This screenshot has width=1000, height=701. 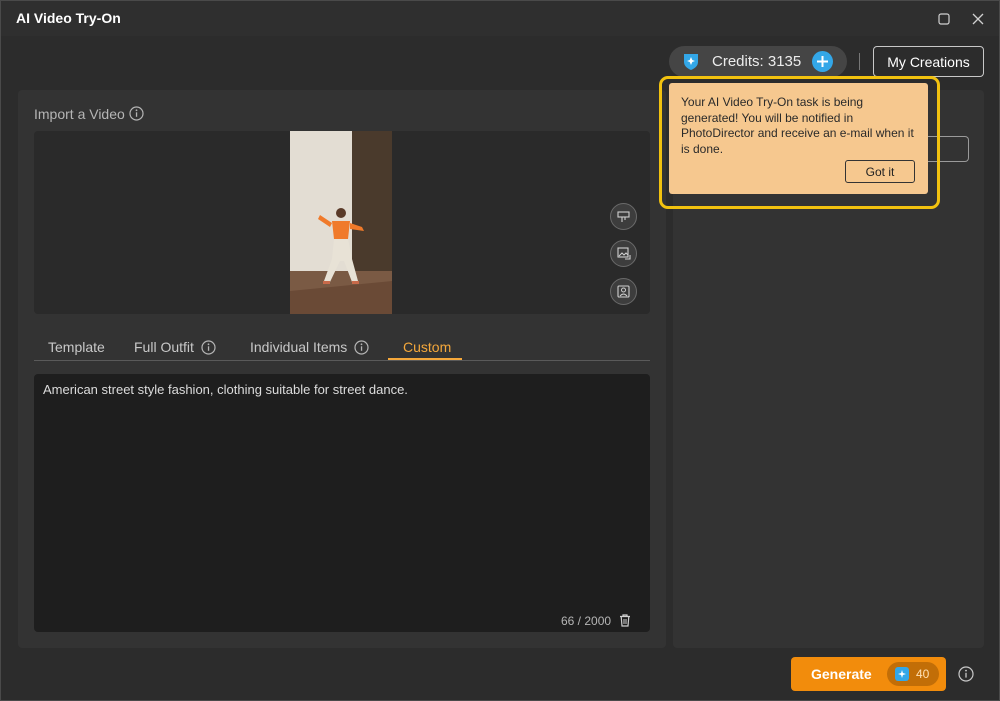 I want to click on my-creations-button: My Creations, so click(x=928, y=61).